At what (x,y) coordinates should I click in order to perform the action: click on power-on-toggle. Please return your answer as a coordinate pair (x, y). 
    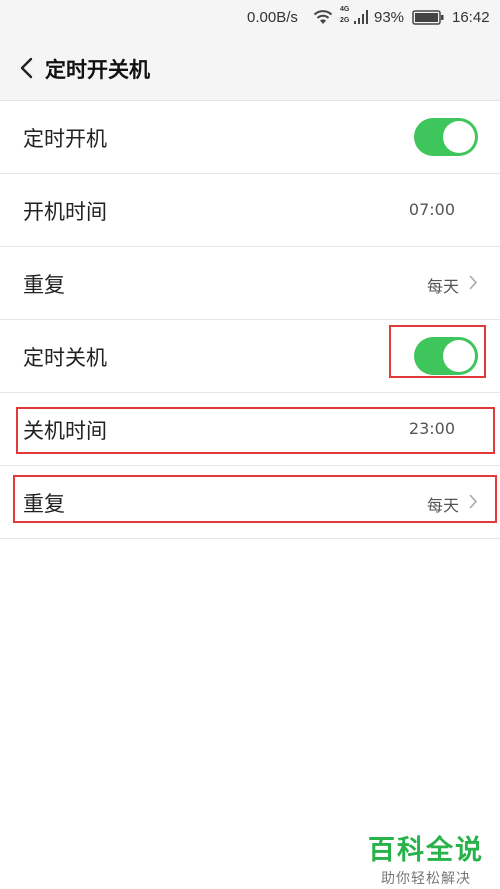
    Looking at the image, I should click on (446, 137).